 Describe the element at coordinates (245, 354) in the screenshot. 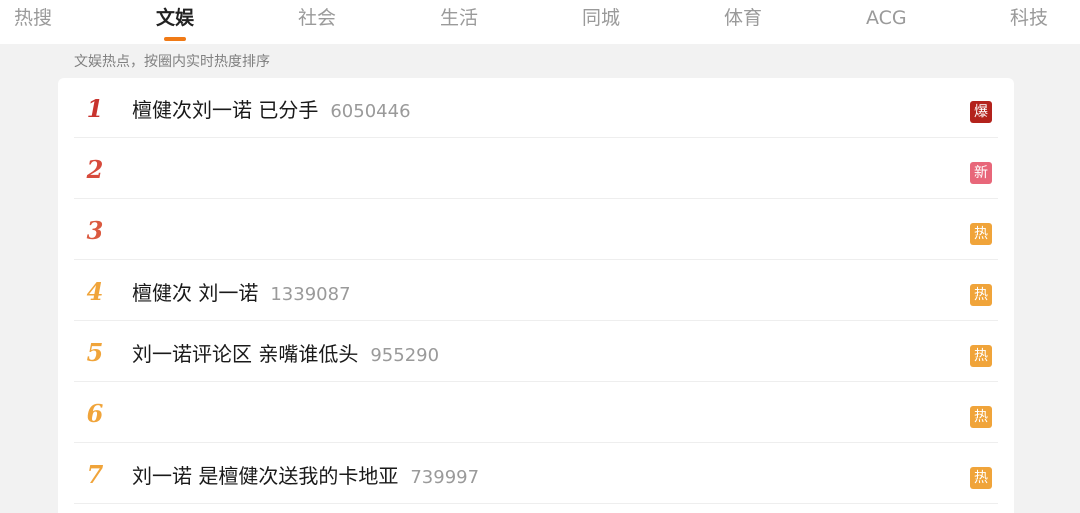

I see `topic-text: 刘一诺评论区 亲嘴谁低头` at that location.